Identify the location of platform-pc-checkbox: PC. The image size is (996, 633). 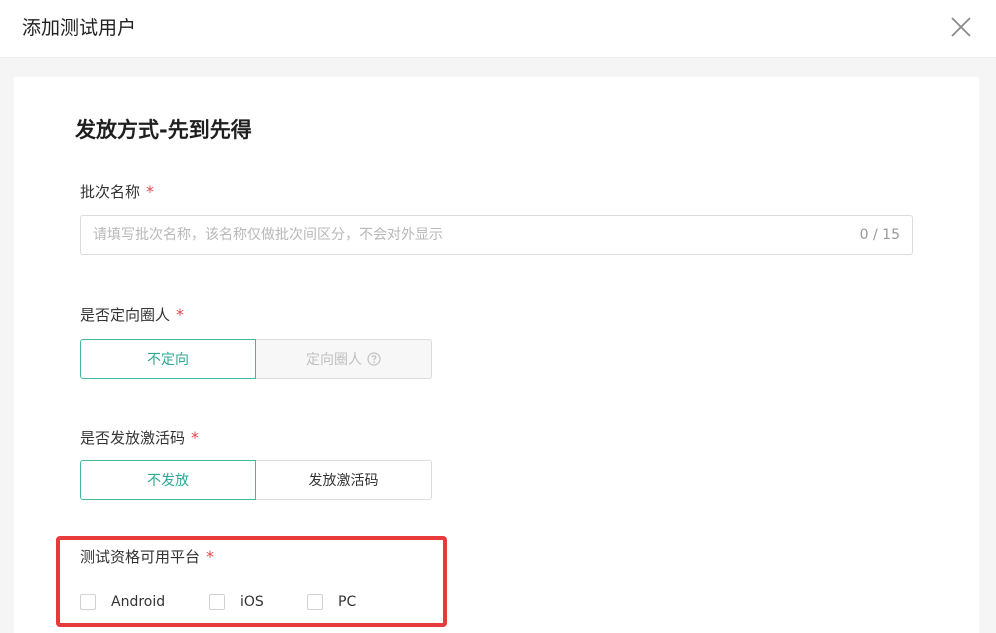
(331, 602).